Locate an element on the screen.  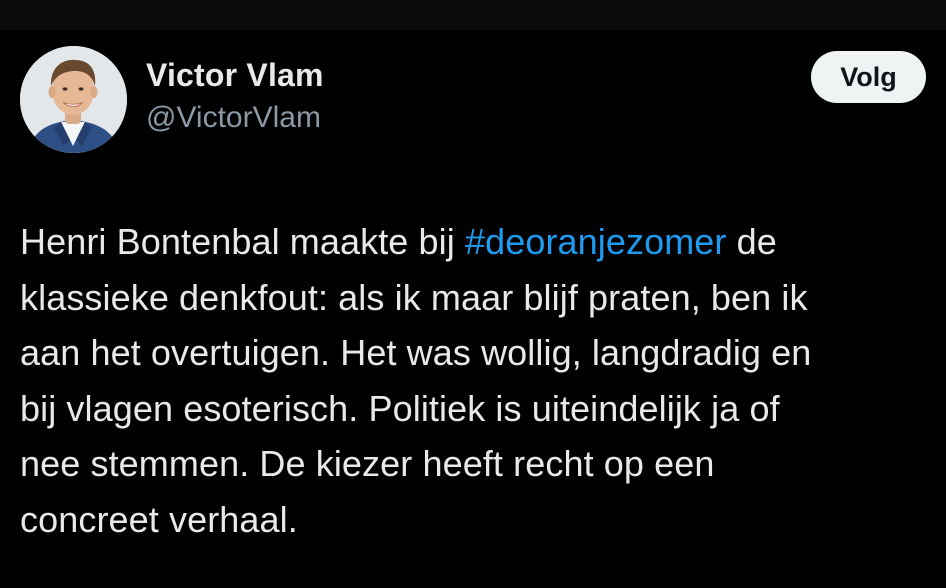
avatar is located at coordinates (73, 99).